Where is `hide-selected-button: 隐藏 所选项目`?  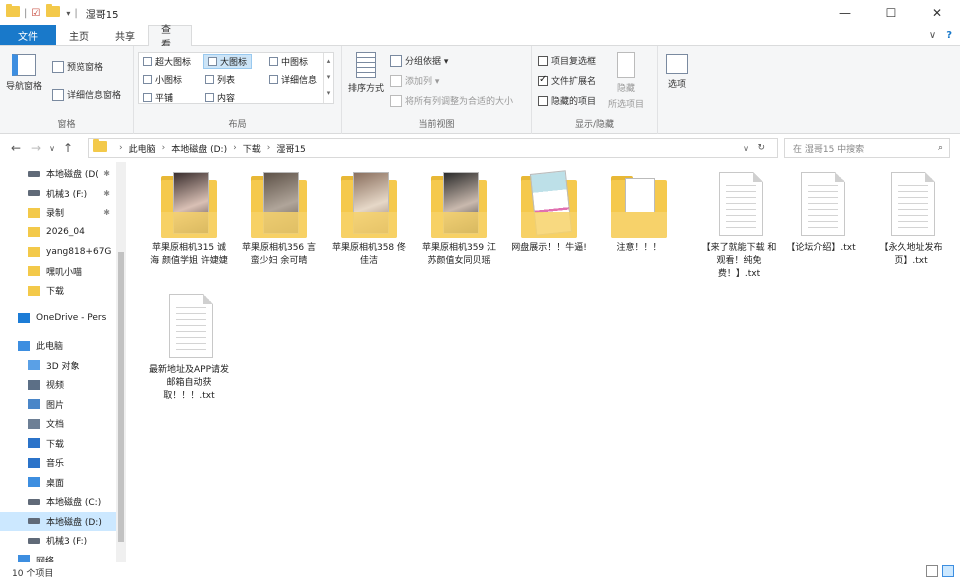 hide-selected-button: 隐藏 所选项目 is located at coordinates (626, 81).